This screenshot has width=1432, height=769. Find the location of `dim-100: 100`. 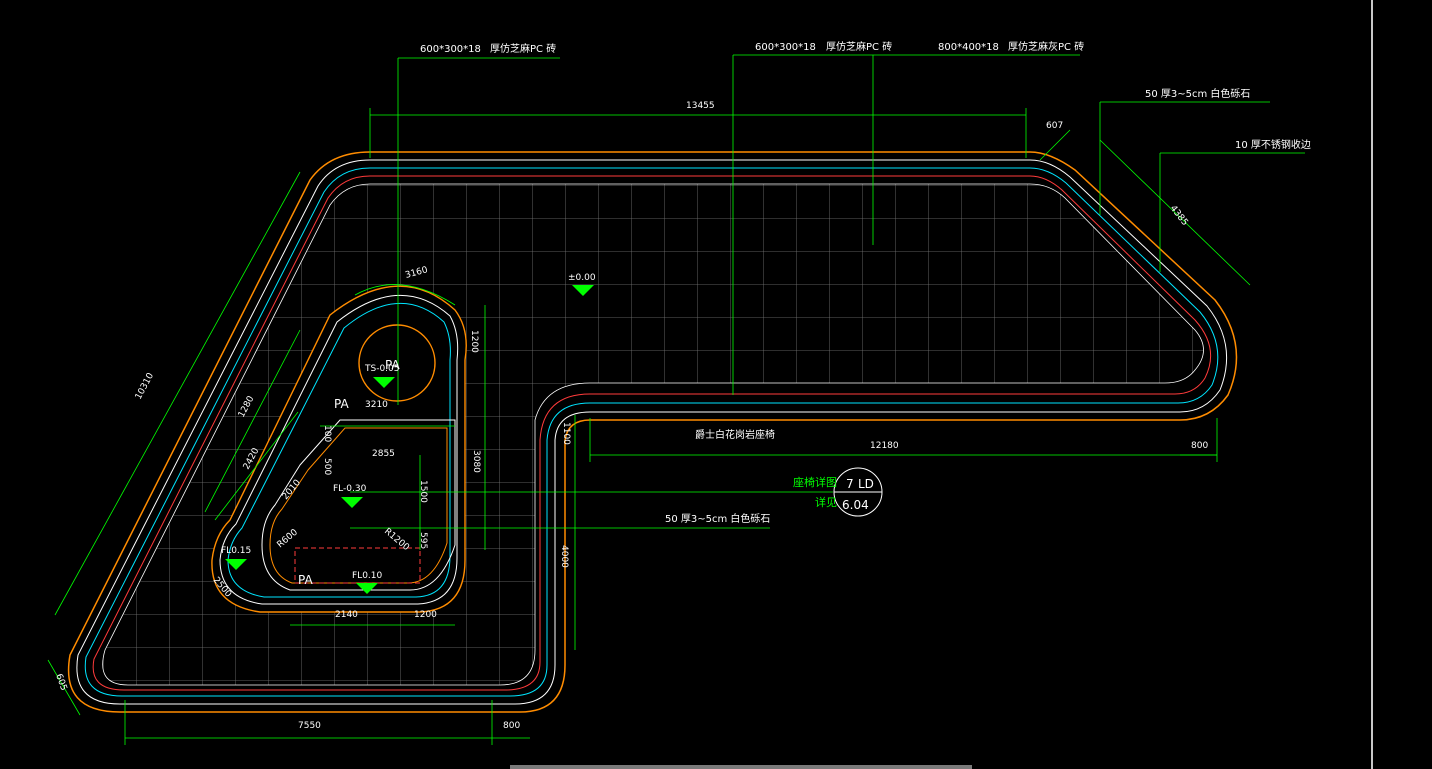

dim-100: 100 is located at coordinates (327, 433).